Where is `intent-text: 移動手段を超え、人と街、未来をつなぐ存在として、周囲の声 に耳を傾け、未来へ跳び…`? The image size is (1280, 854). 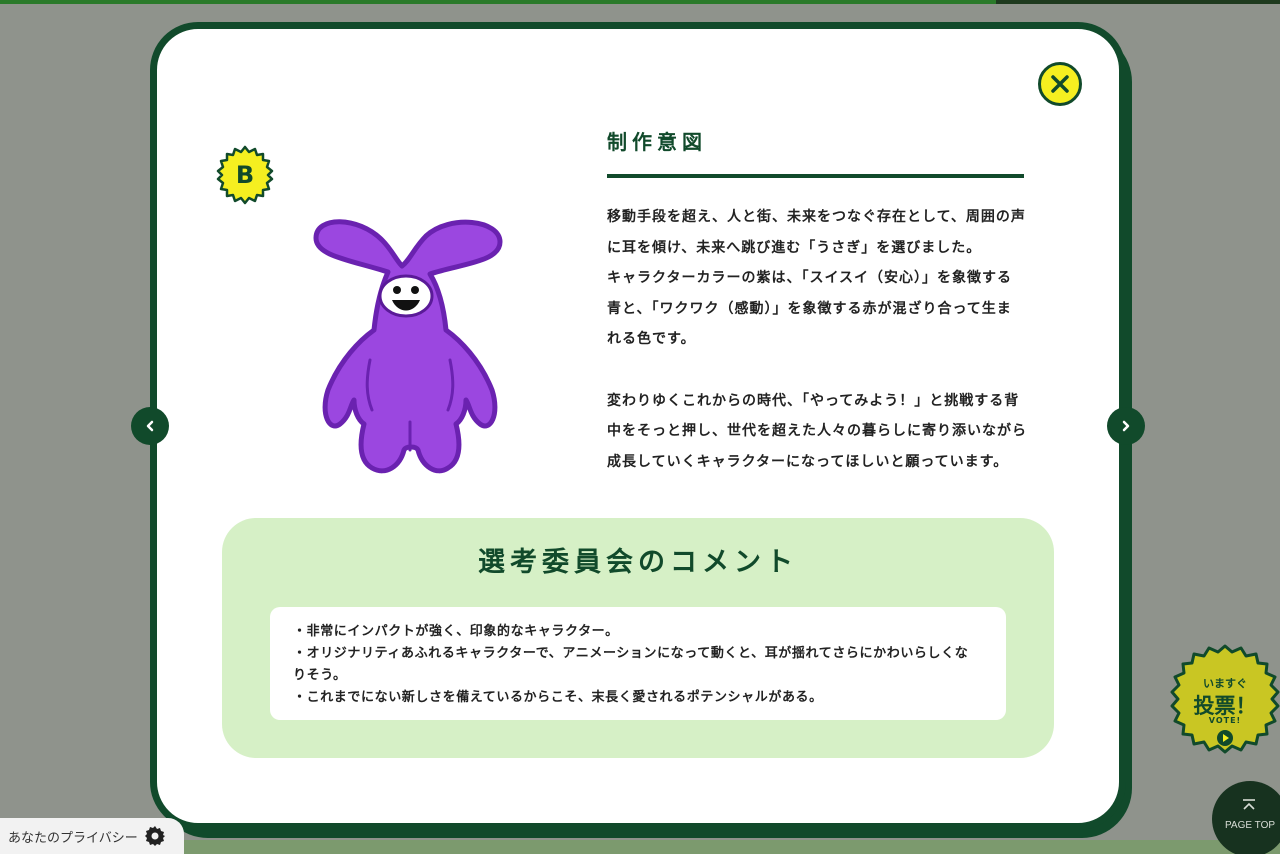 intent-text: 移動手段を超え、人と街、未来をつなぐ存在として、周囲の声 に耳を傾け、未来へ跳び… is located at coordinates (817, 339).